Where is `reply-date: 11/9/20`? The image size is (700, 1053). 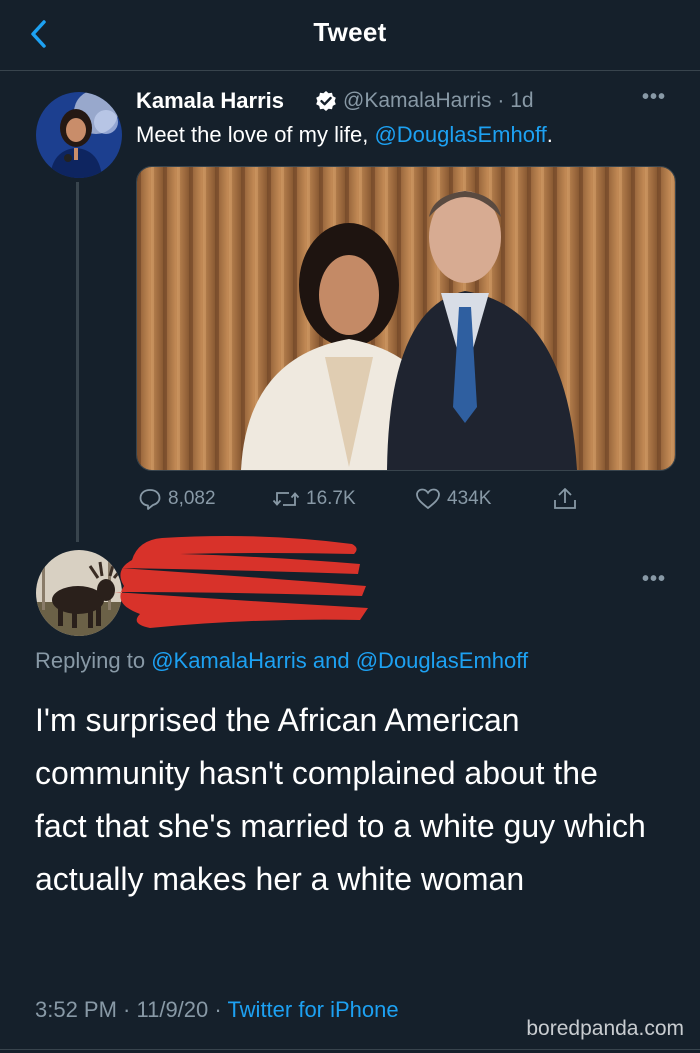 reply-date: 11/9/20 is located at coordinates (172, 1009).